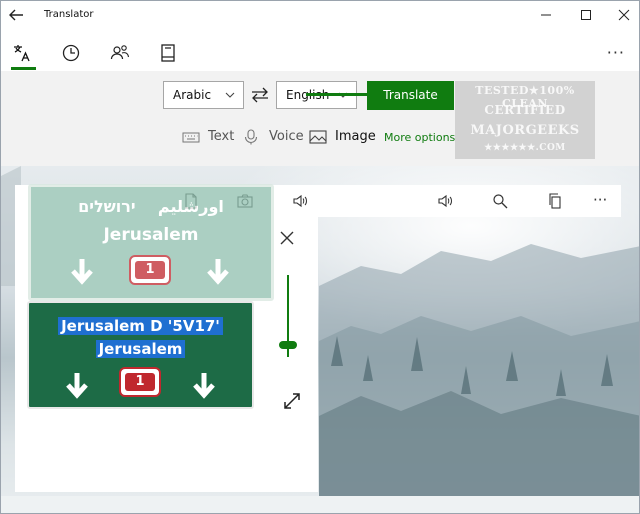  Describe the element at coordinates (191, 137) in the screenshot. I see `keyboard-icon` at that location.